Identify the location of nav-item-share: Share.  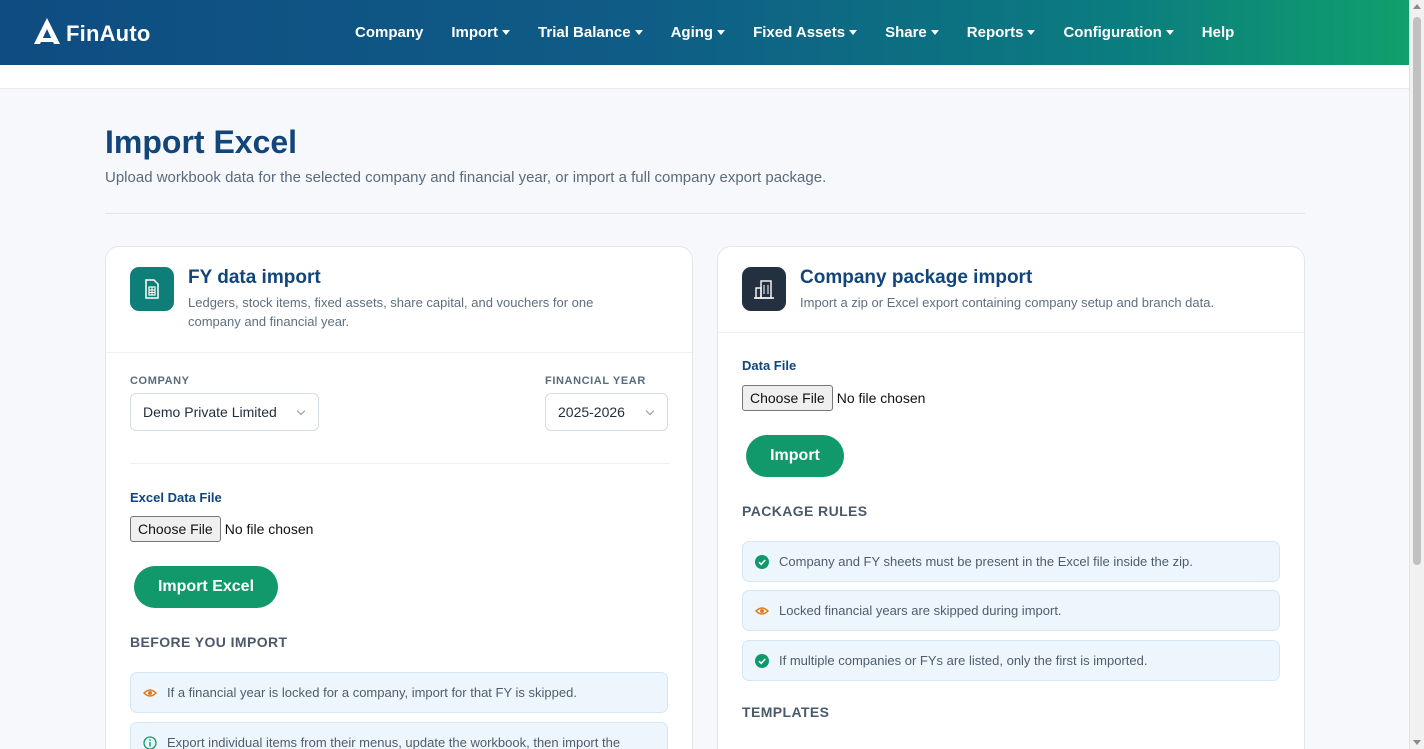
(912, 32).